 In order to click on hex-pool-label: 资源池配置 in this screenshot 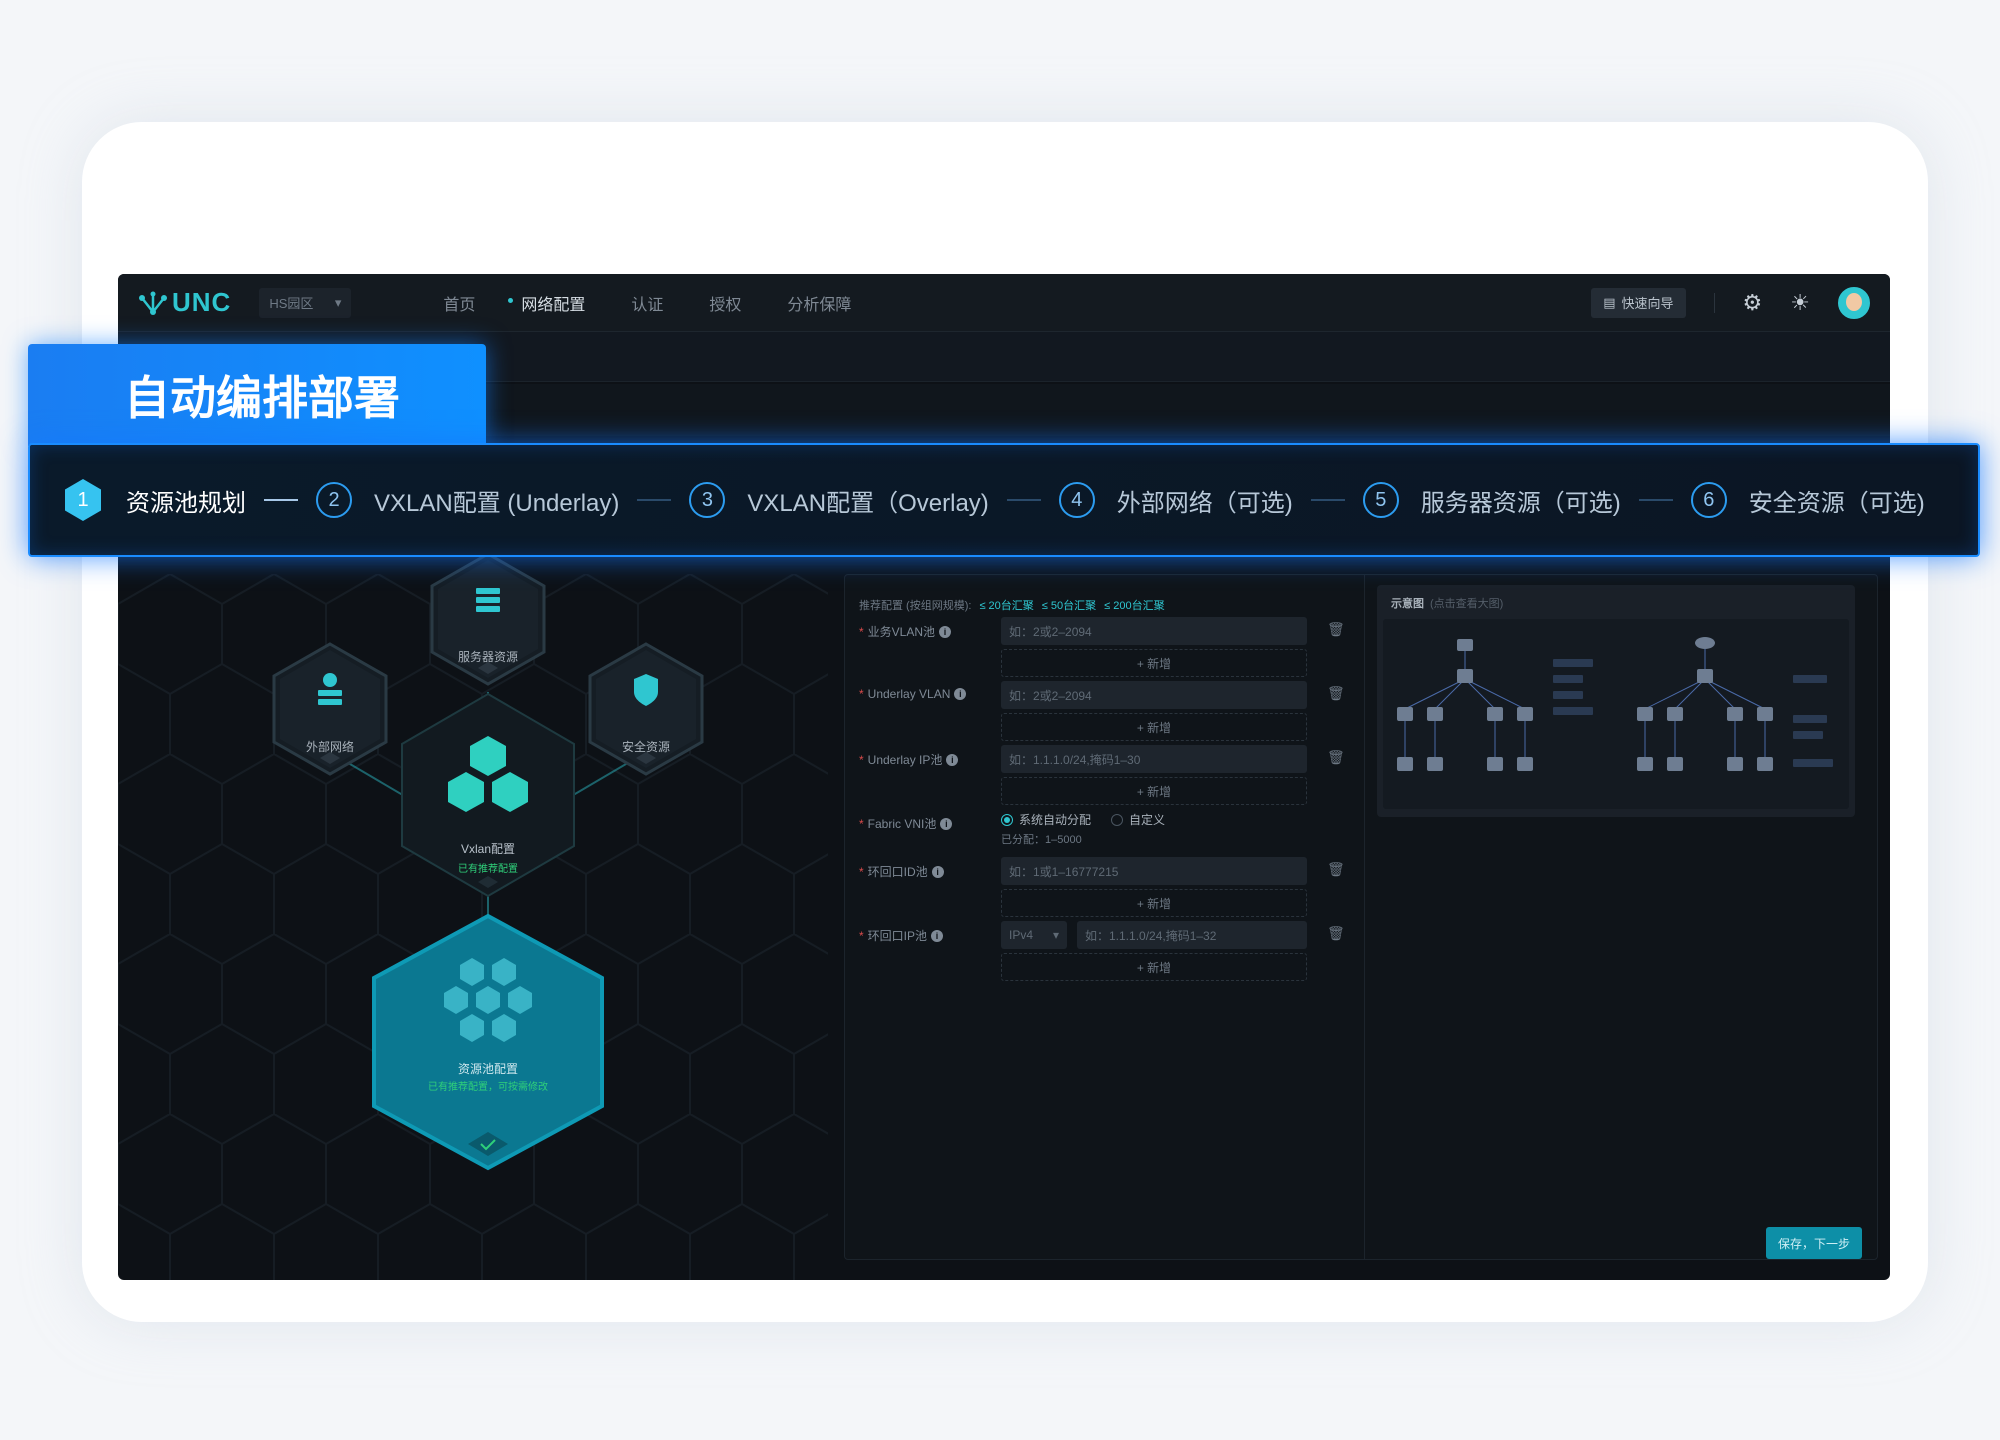, I will do `click(487, 1069)`.